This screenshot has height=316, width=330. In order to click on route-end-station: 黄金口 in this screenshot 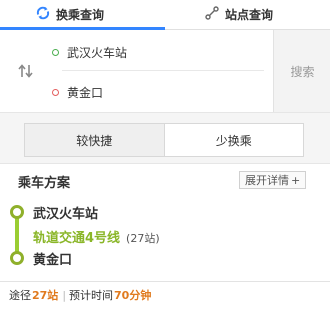, I will do `click(53, 260)`.